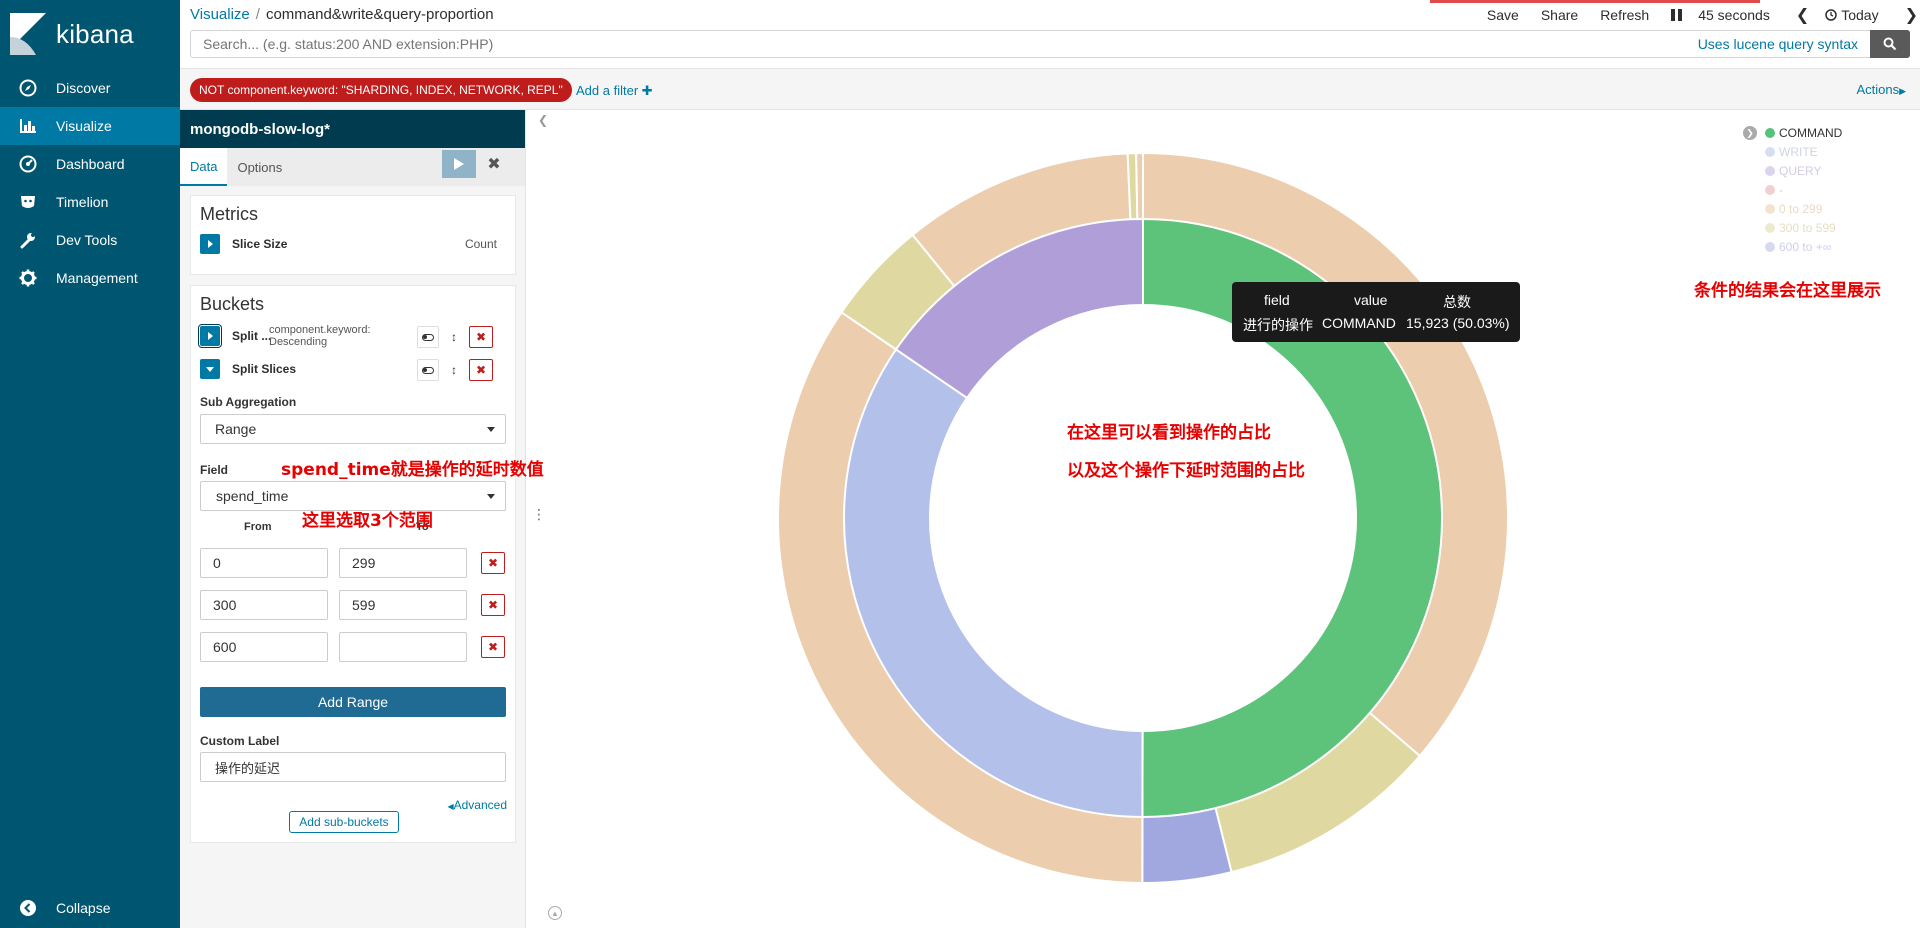 This screenshot has width=1920, height=928. I want to click on legend-item: WRITE, so click(1803, 151).